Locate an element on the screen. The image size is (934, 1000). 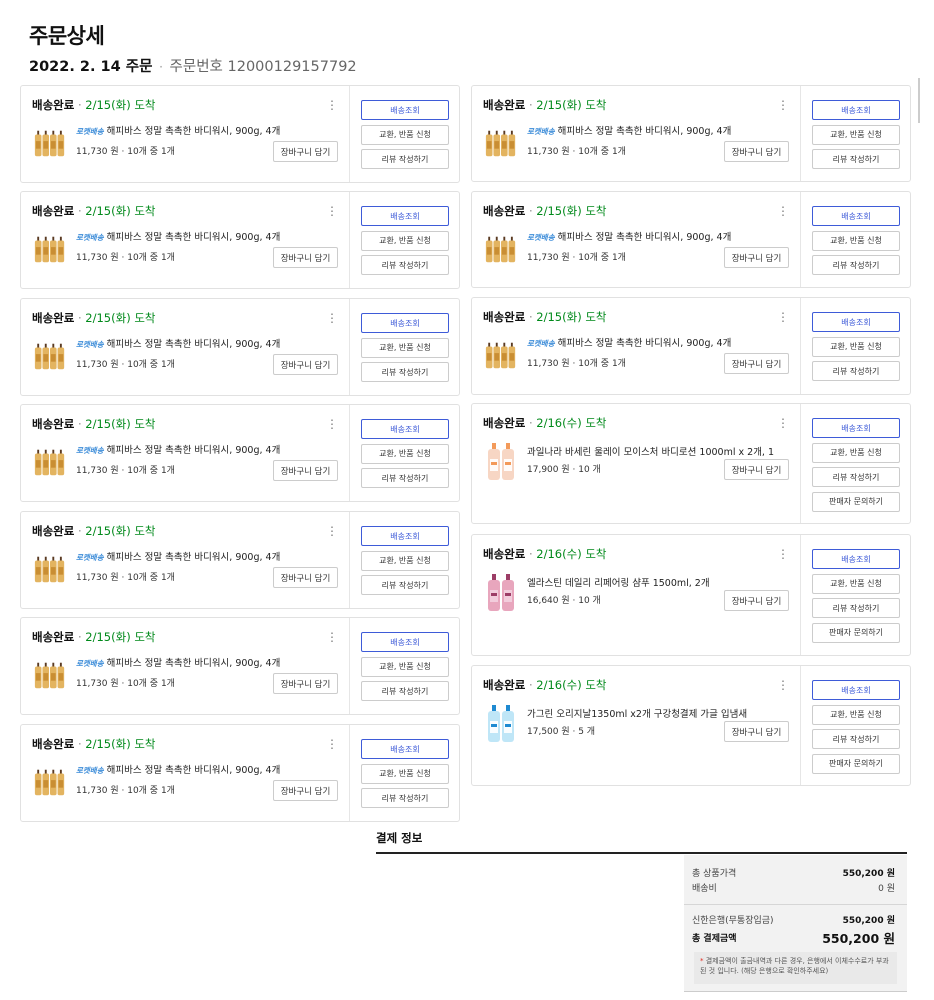
product-title: 과일나라 바세린 울레이 모이스처 바디로션 1000ml x 2개, 1 is located at coordinates (651, 452).